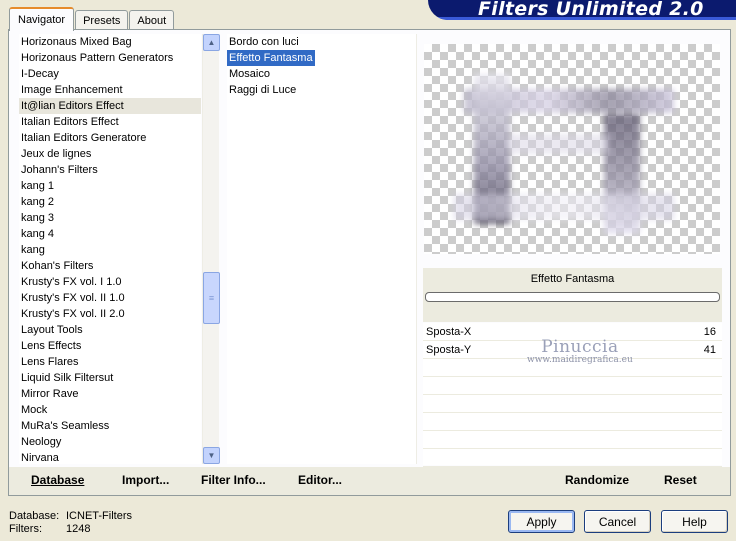  I want to click on param-name: Sposta-Y, so click(449, 349).